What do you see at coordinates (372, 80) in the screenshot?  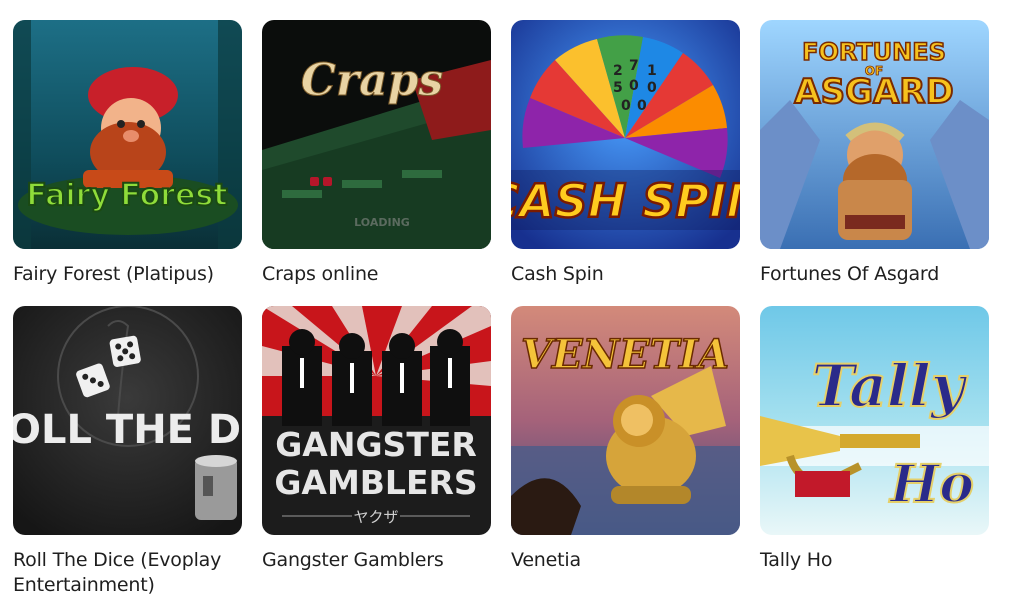 I see `game-art-text: Craps` at bounding box center [372, 80].